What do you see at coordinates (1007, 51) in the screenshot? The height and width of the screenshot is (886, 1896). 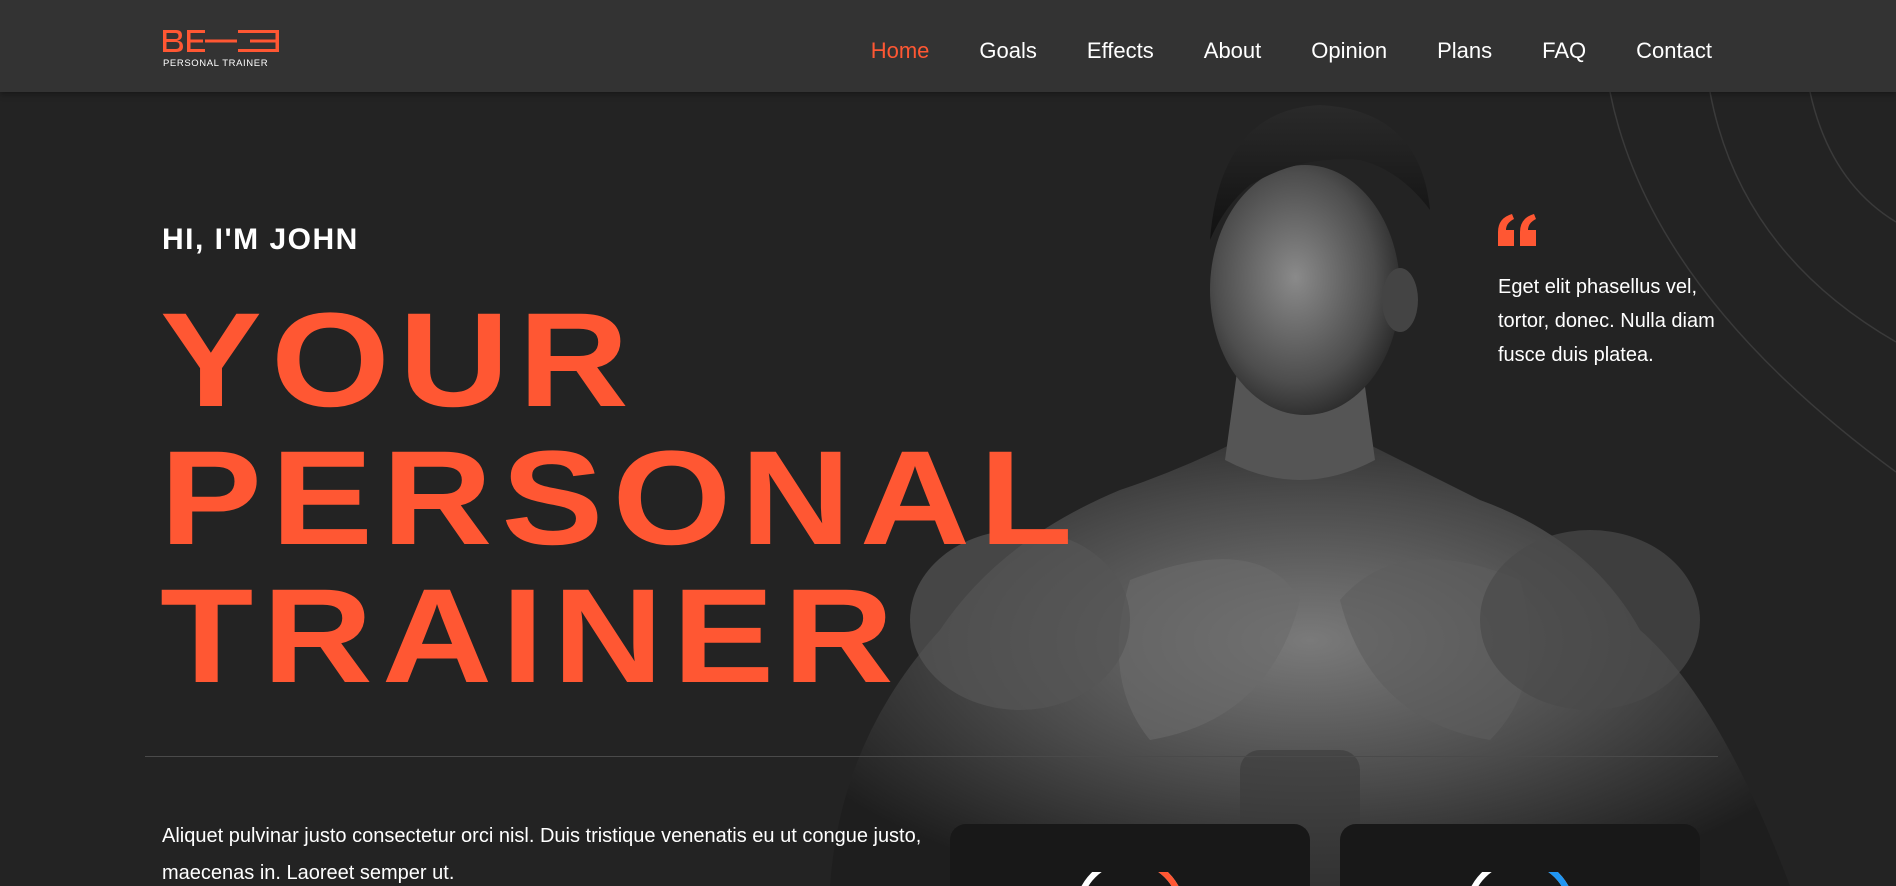 I see `nav-item-goals: Goals` at bounding box center [1007, 51].